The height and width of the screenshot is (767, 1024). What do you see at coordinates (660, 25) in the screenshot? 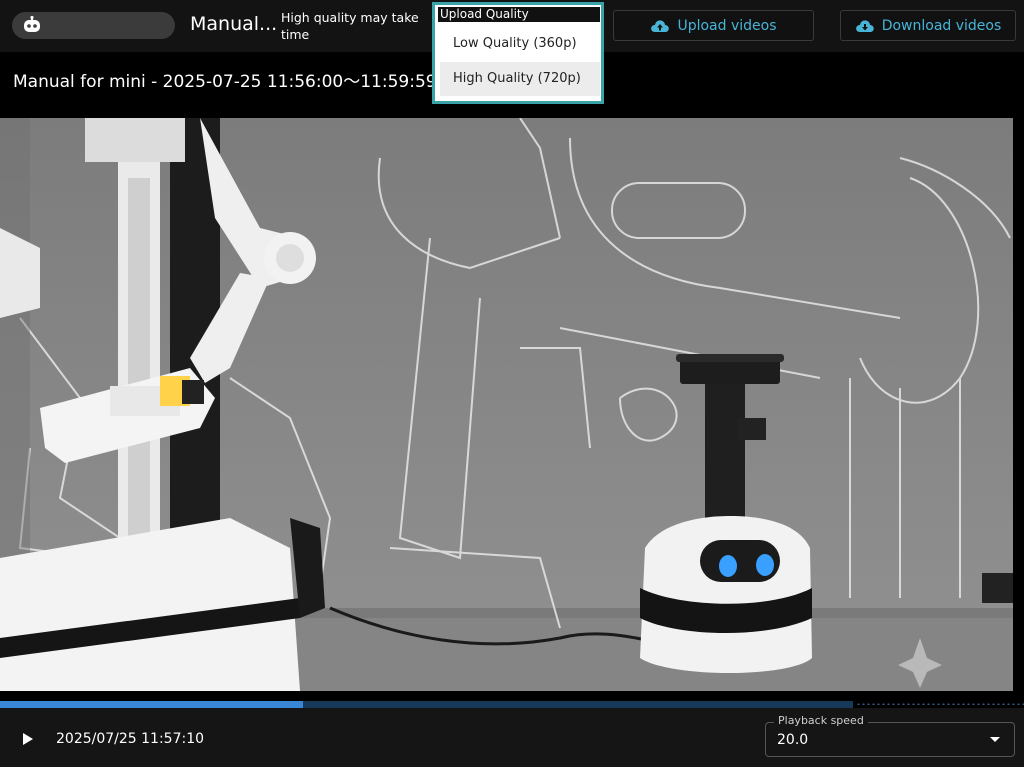
I see `cloud-upload-icon` at bounding box center [660, 25].